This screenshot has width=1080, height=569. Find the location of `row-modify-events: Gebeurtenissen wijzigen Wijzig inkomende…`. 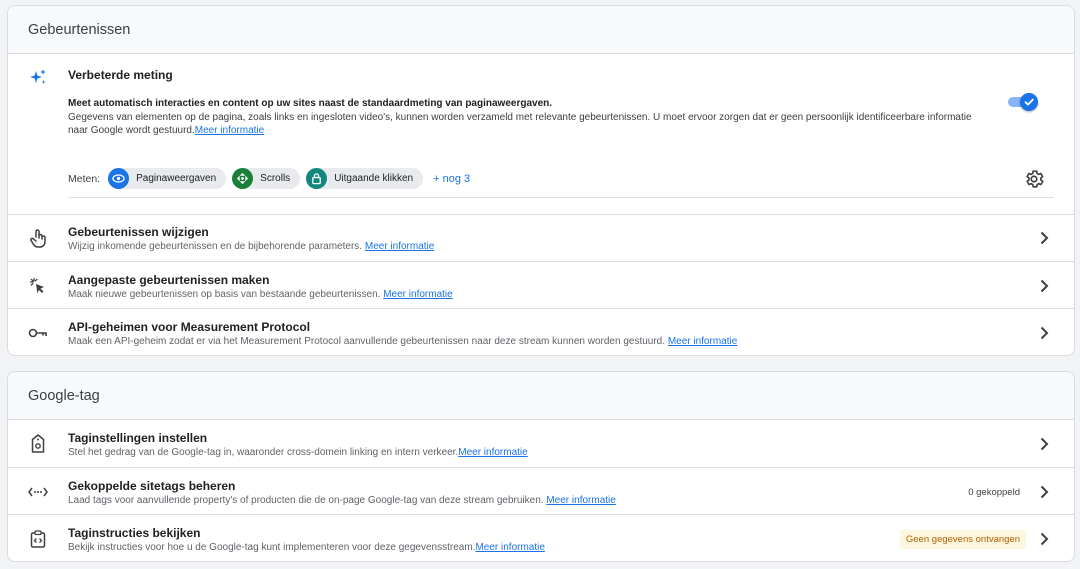

row-modify-events: Gebeurtenissen wijzigen Wijzig inkomende… is located at coordinates (541, 238).